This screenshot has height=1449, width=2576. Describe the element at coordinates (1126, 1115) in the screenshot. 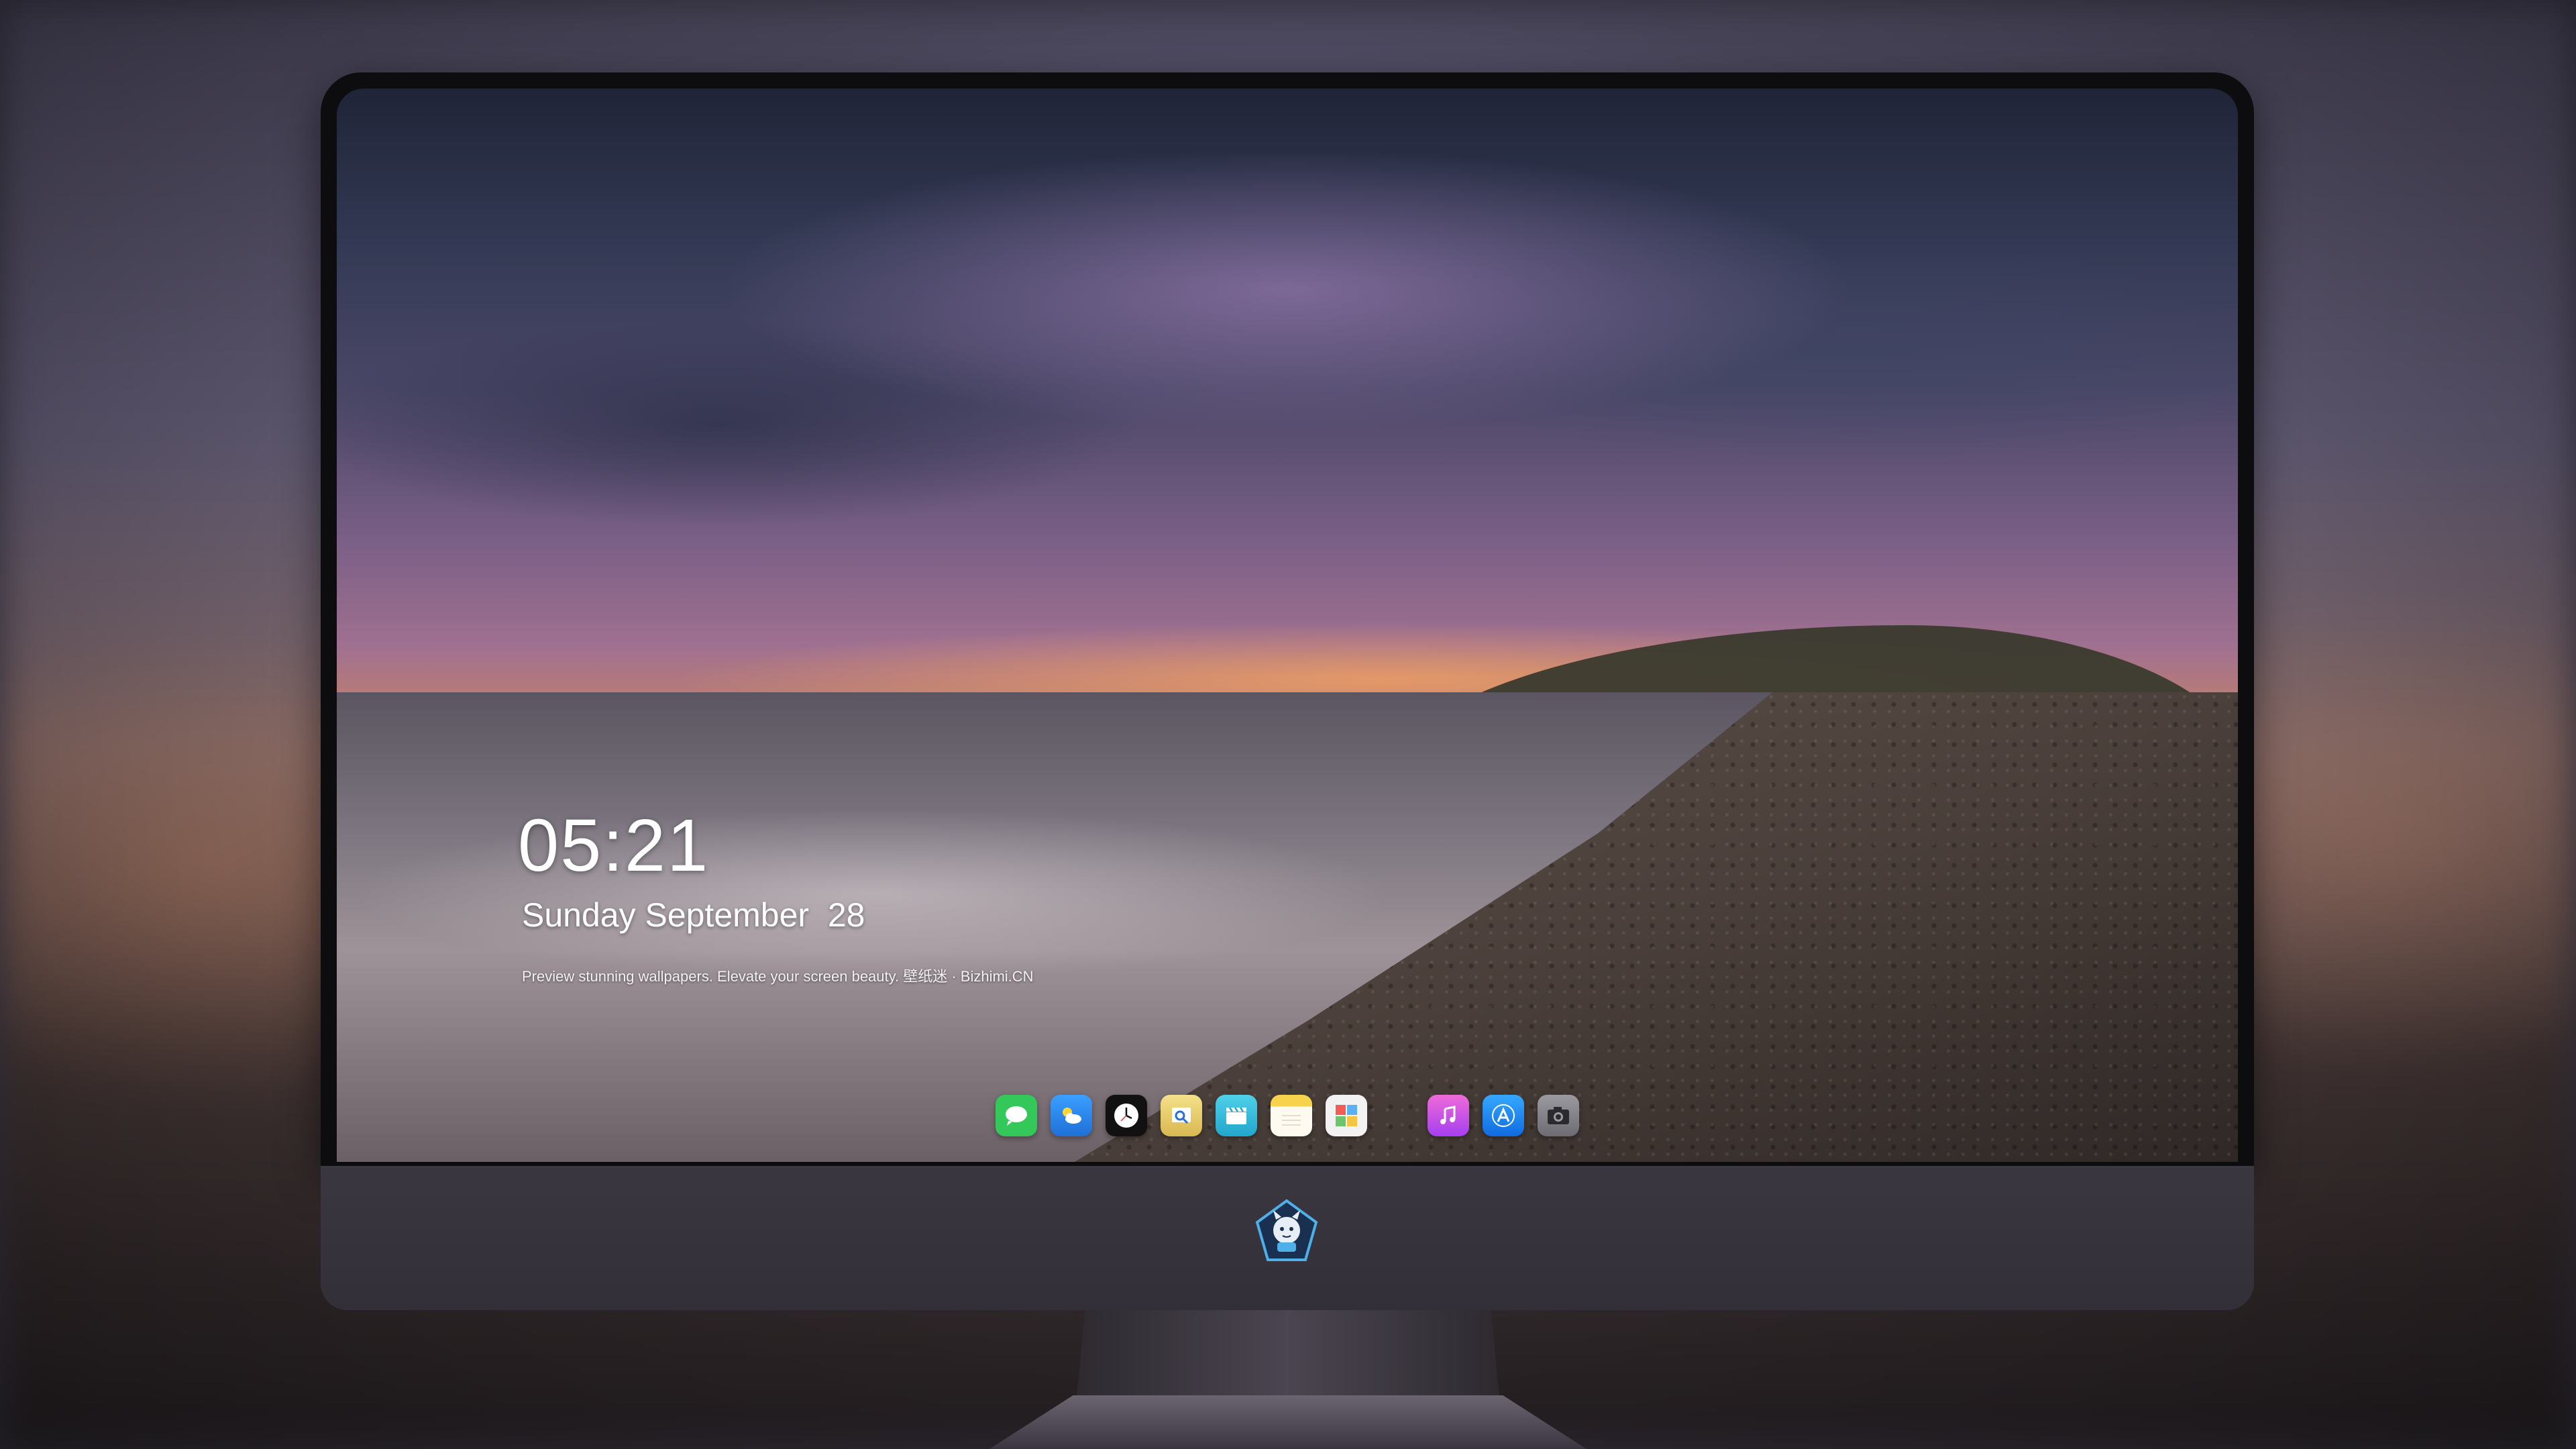

I see `clock-icon` at that location.